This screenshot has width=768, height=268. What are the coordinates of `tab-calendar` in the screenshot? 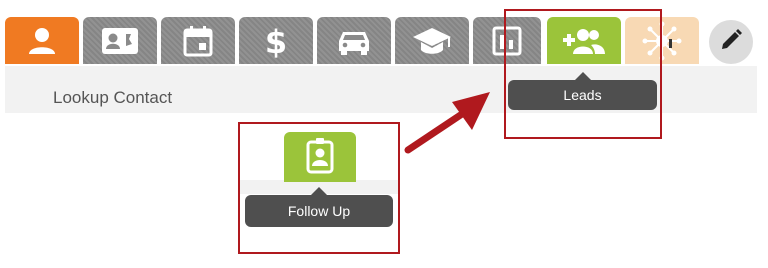 It's located at (198, 40).